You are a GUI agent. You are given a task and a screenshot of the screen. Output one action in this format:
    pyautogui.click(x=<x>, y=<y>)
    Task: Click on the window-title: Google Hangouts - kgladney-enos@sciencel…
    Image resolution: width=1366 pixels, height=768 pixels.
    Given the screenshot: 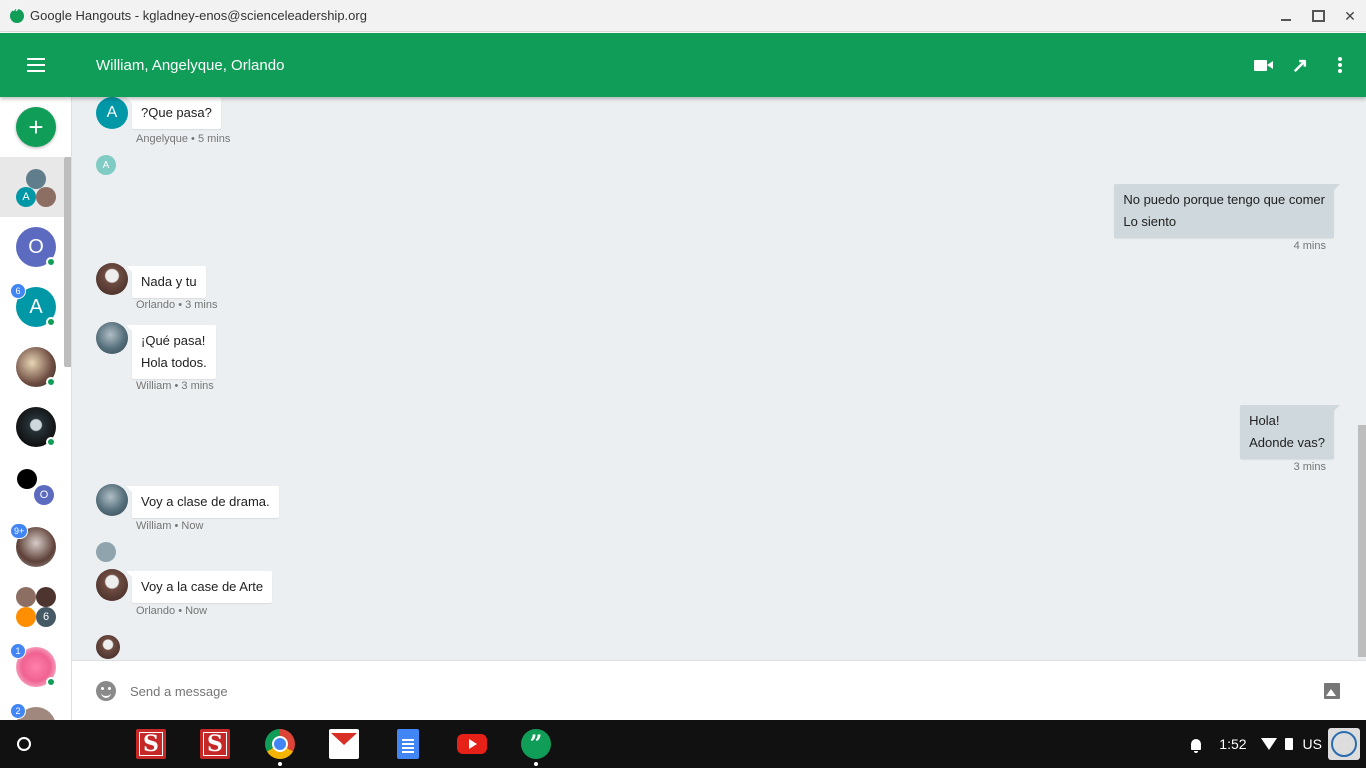 What is the action you would take?
    pyautogui.click(x=198, y=15)
    